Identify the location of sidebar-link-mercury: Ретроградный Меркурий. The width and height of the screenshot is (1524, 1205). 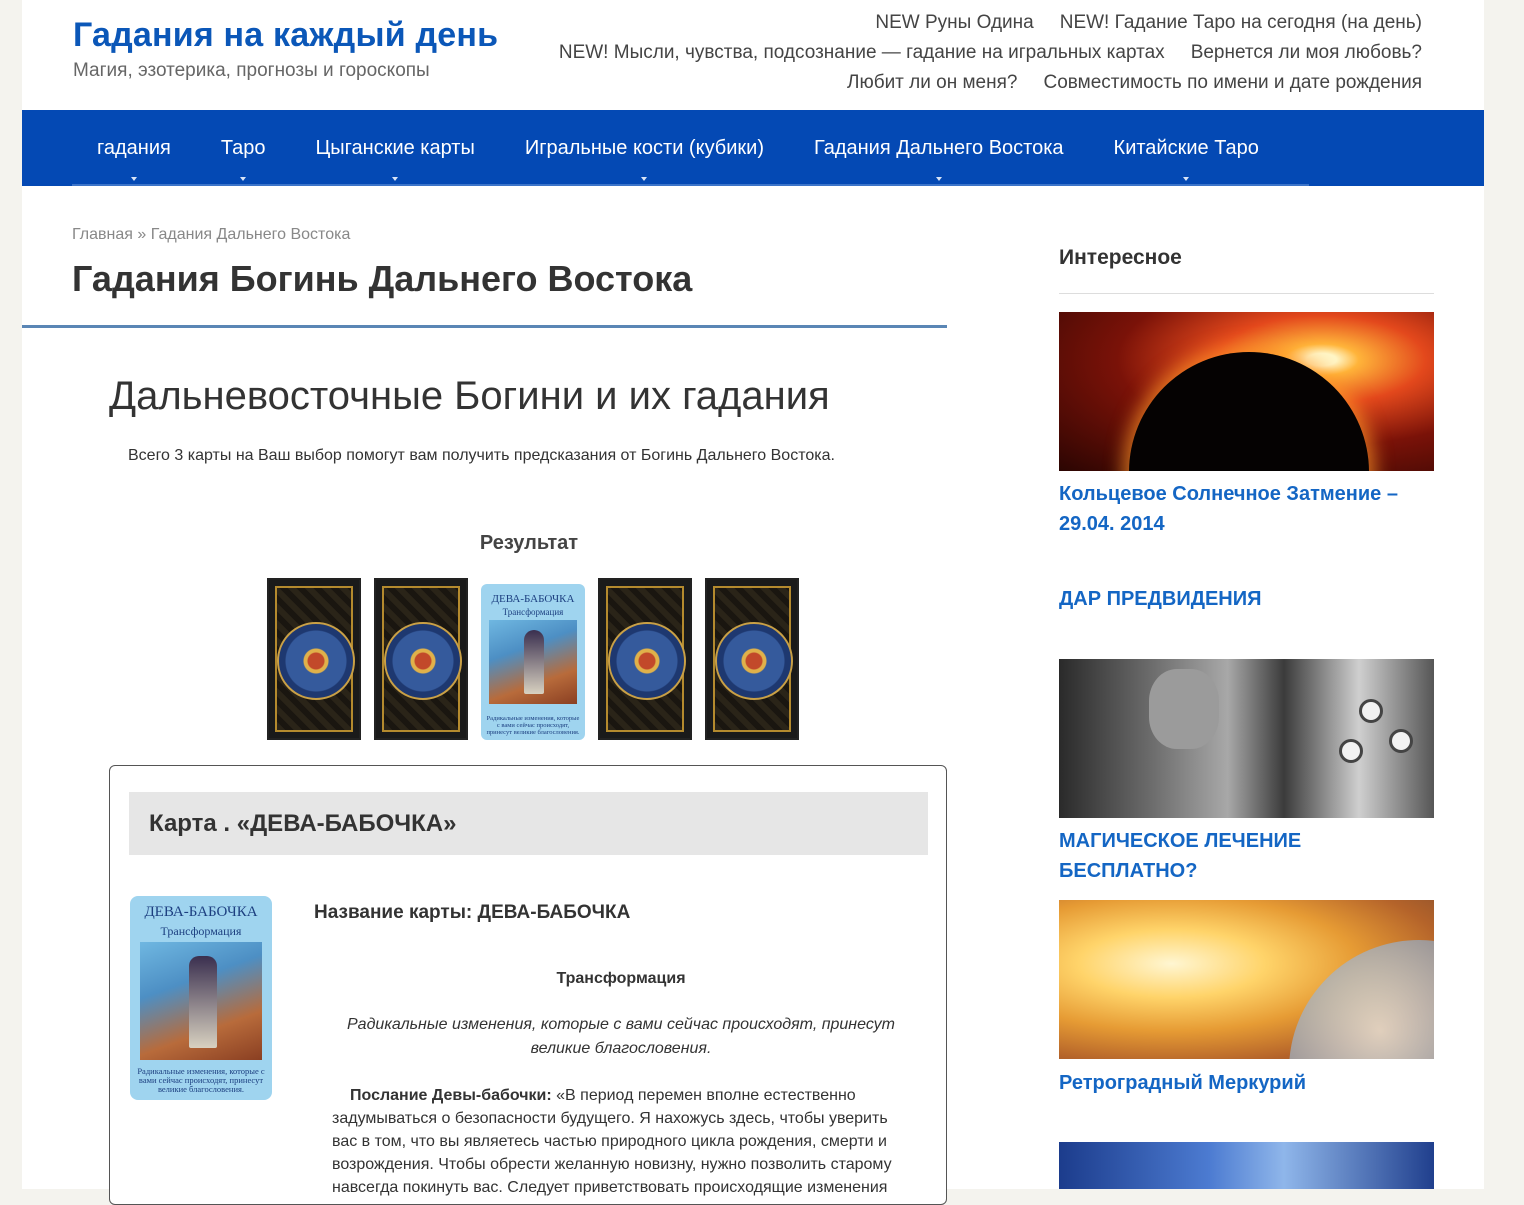
(1246, 1083).